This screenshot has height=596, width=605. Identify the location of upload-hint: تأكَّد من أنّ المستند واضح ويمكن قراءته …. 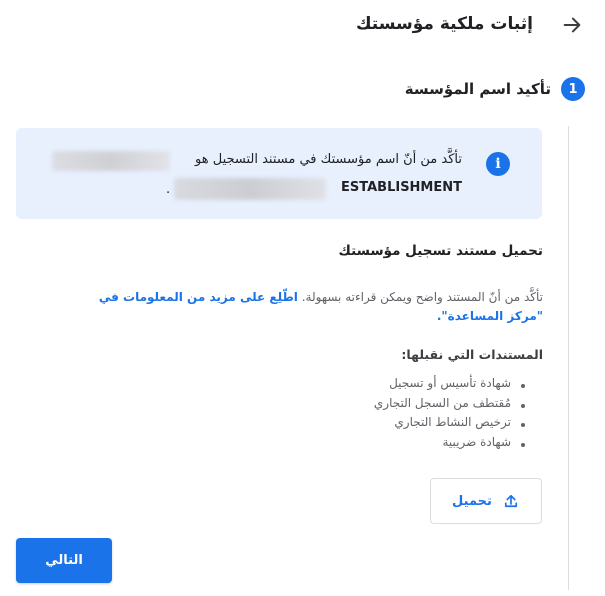
(301, 307).